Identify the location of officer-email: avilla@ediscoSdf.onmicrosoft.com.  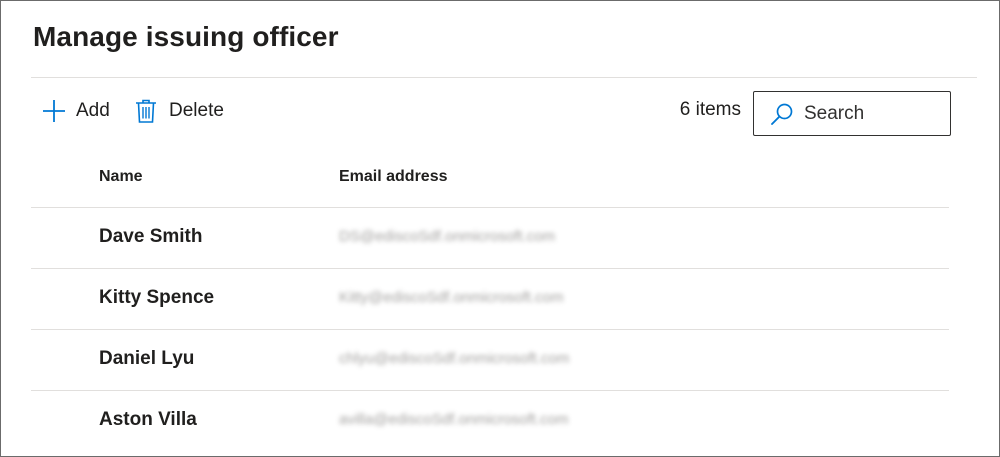
(454, 419).